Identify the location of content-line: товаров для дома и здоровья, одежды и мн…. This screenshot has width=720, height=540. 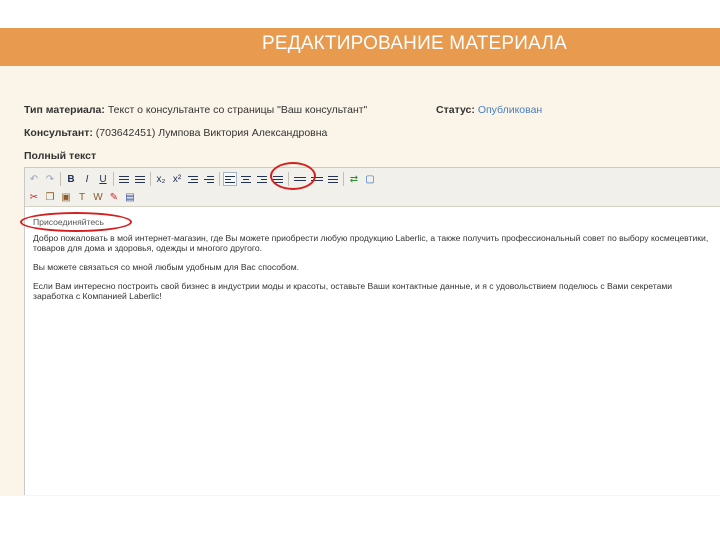
(147, 248).